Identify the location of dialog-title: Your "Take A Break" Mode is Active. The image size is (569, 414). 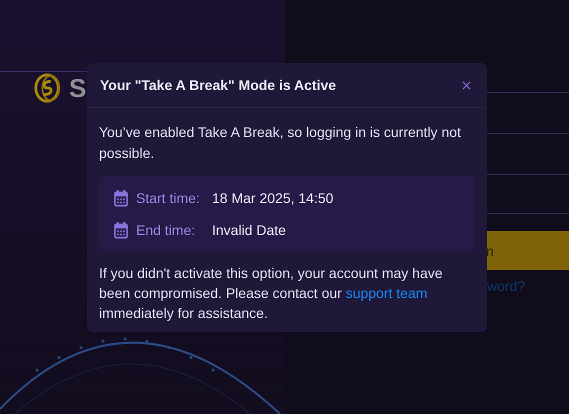
(218, 85).